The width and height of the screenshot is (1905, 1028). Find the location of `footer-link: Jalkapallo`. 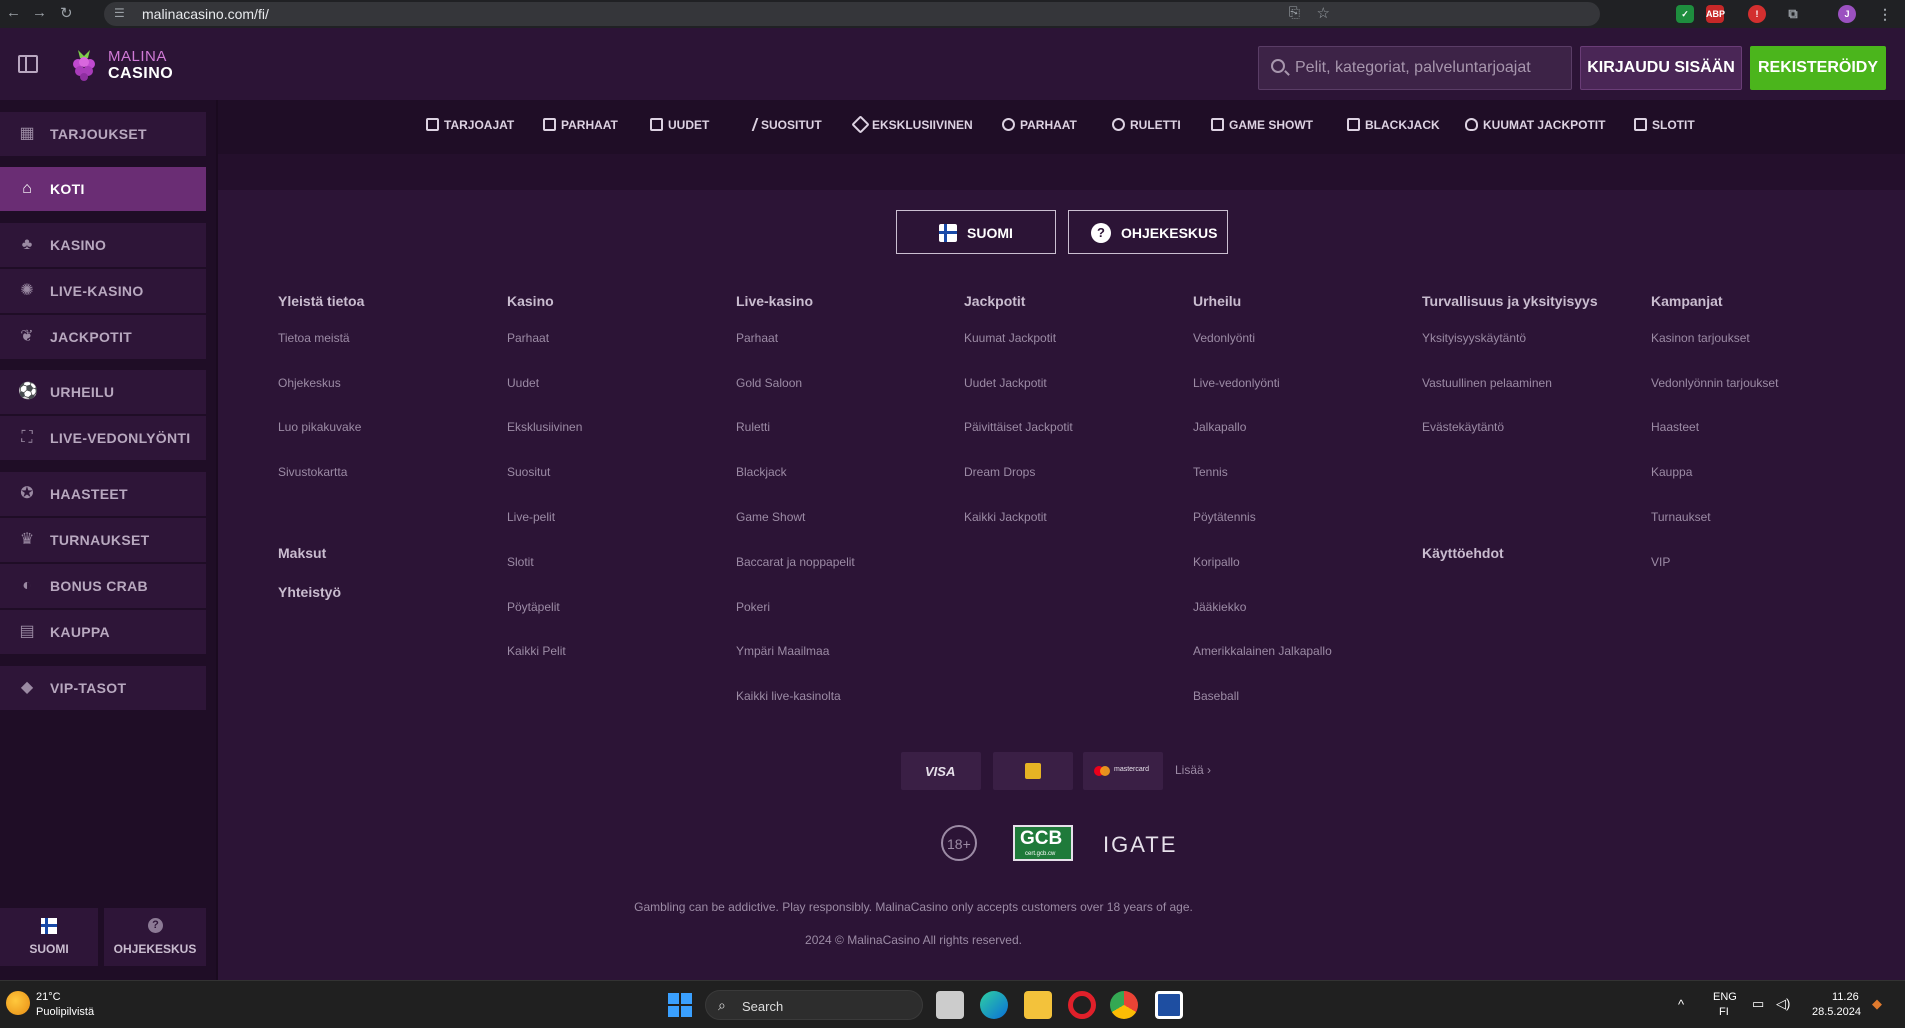

footer-link: Jalkapallo is located at coordinates (1219, 427).